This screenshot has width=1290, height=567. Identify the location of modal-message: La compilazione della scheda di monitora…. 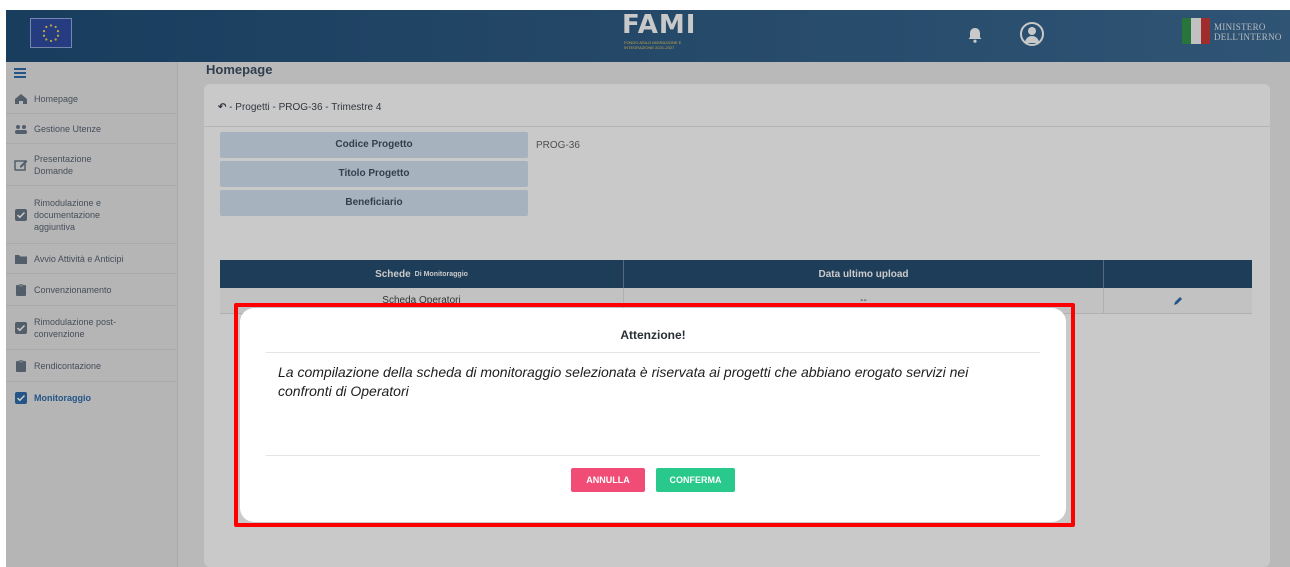
(623, 381).